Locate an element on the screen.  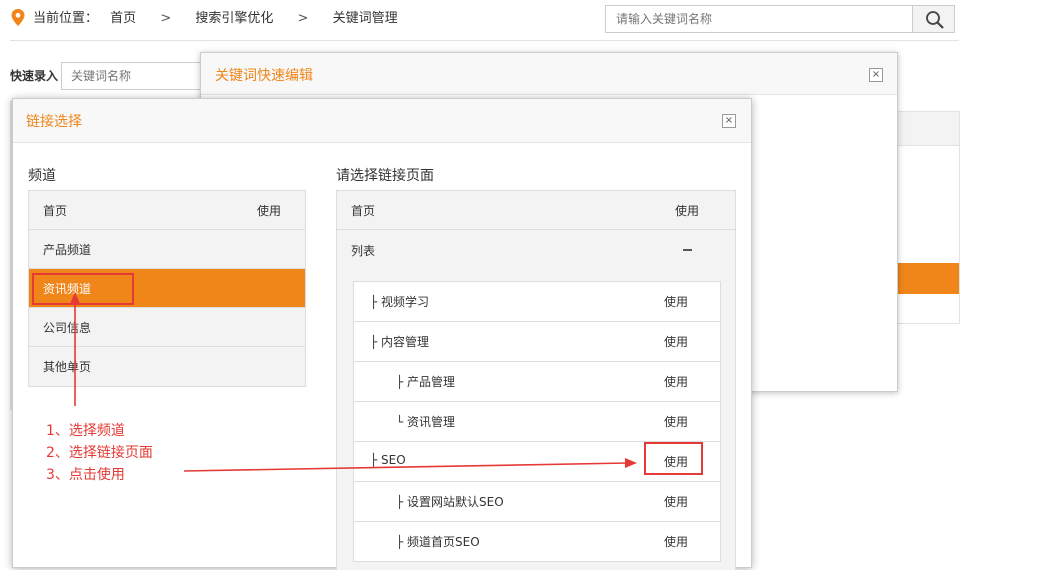
page-item-product-management: ├ 产品管理 使用 is located at coordinates (537, 382).